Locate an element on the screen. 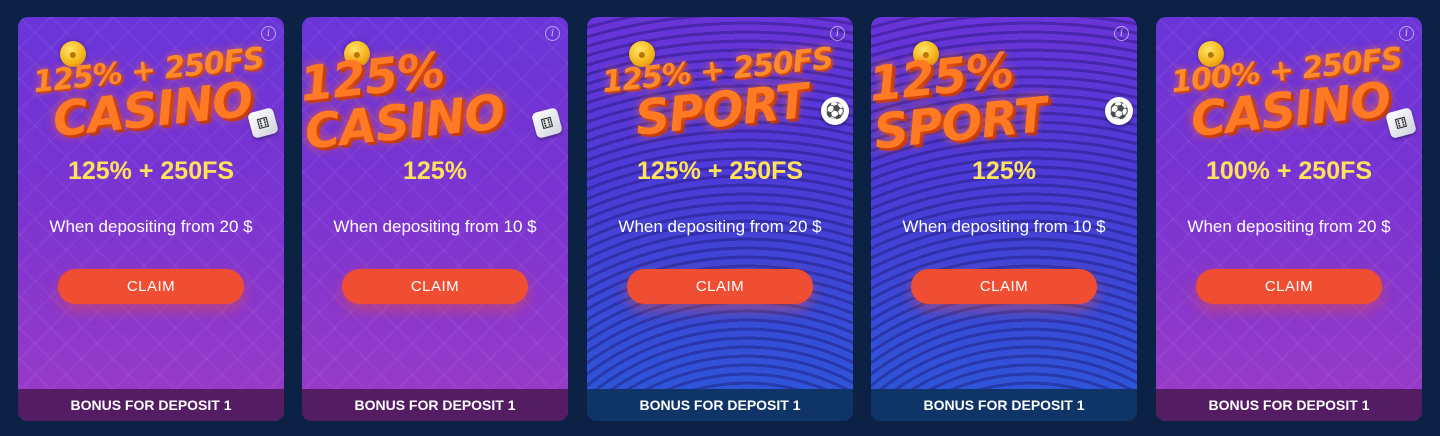 This screenshot has width=1440, height=436. promo-banner: 125% SPORT is located at coordinates (1004, 94).